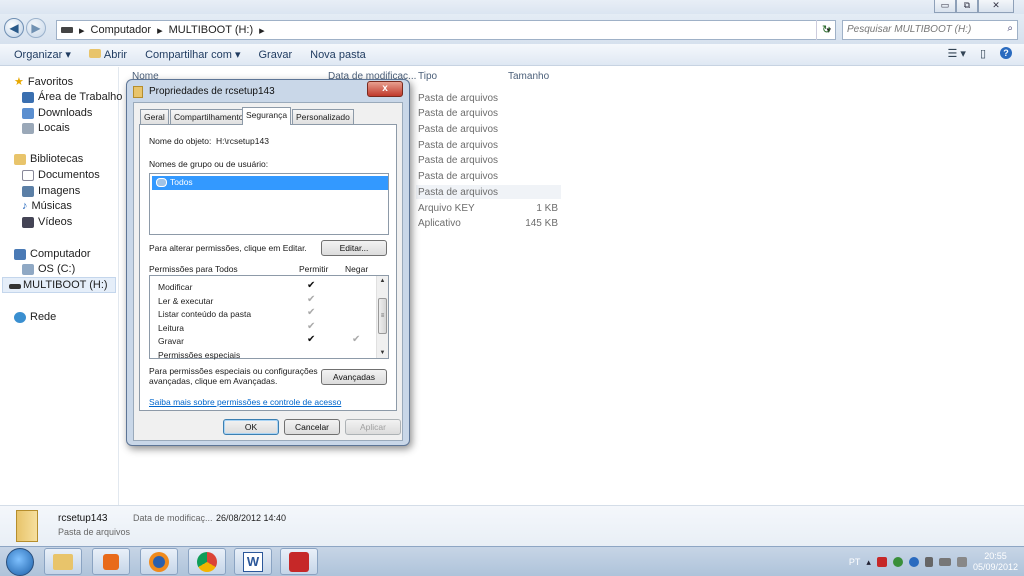 This screenshot has height=576, width=1024. I want to click on clock: 20:55 05/09/2012, so click(995, 562).